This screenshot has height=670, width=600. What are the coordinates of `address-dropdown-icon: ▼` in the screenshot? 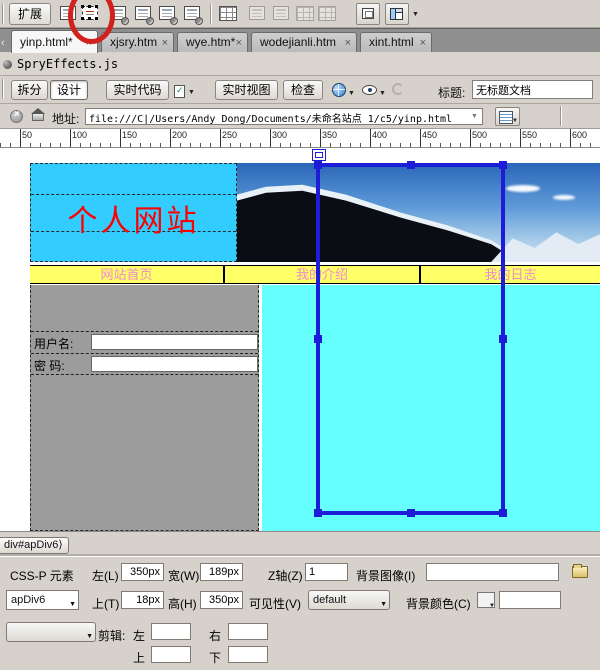 It's located at (474, 116).